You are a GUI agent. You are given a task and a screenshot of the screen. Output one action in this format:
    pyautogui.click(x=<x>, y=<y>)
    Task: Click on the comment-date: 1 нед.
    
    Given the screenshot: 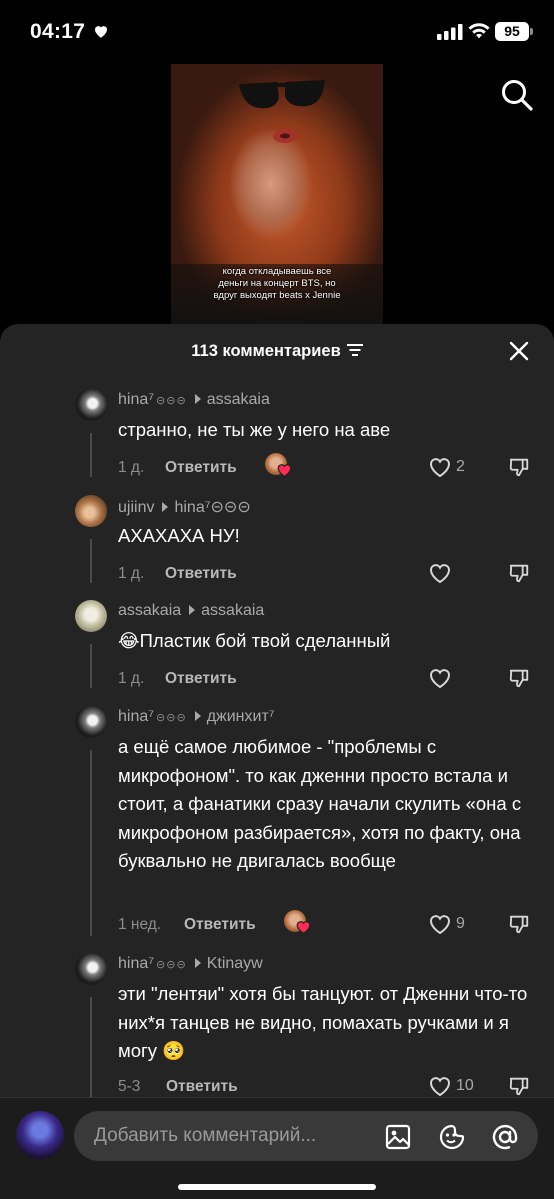 What is the action you would take?
    pyautogui.click(x=140, y=924)
    